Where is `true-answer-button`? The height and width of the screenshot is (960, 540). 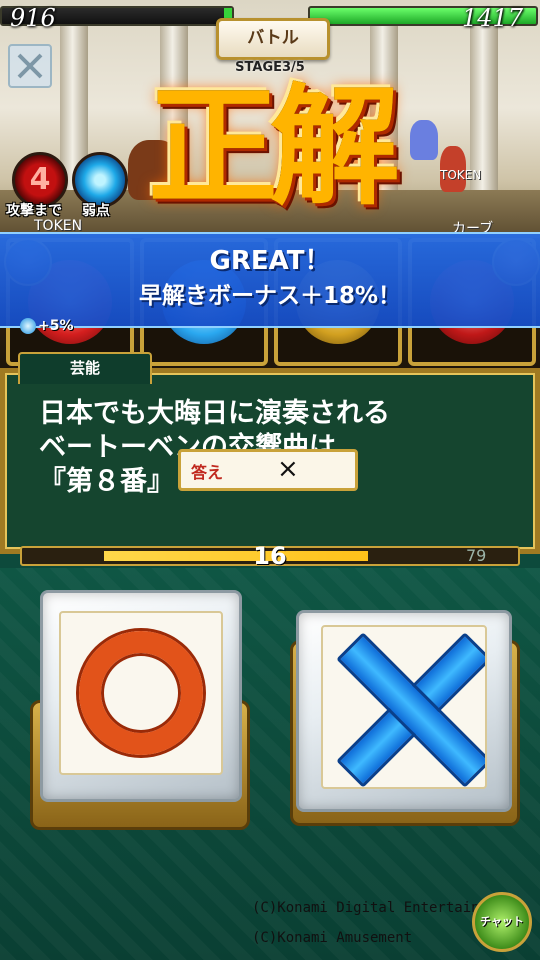 true-answer-button is located at coordinates (141, 696).